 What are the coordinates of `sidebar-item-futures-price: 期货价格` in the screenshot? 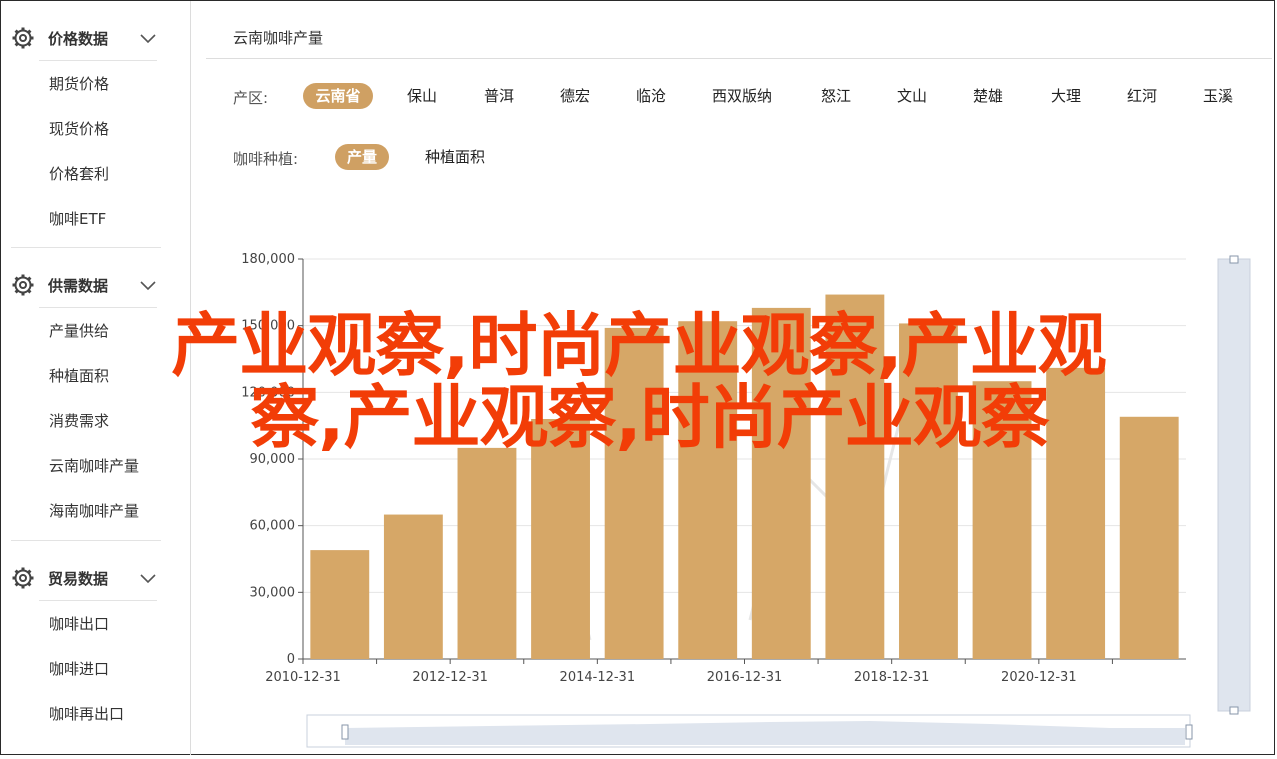 It's located at (79, 84).